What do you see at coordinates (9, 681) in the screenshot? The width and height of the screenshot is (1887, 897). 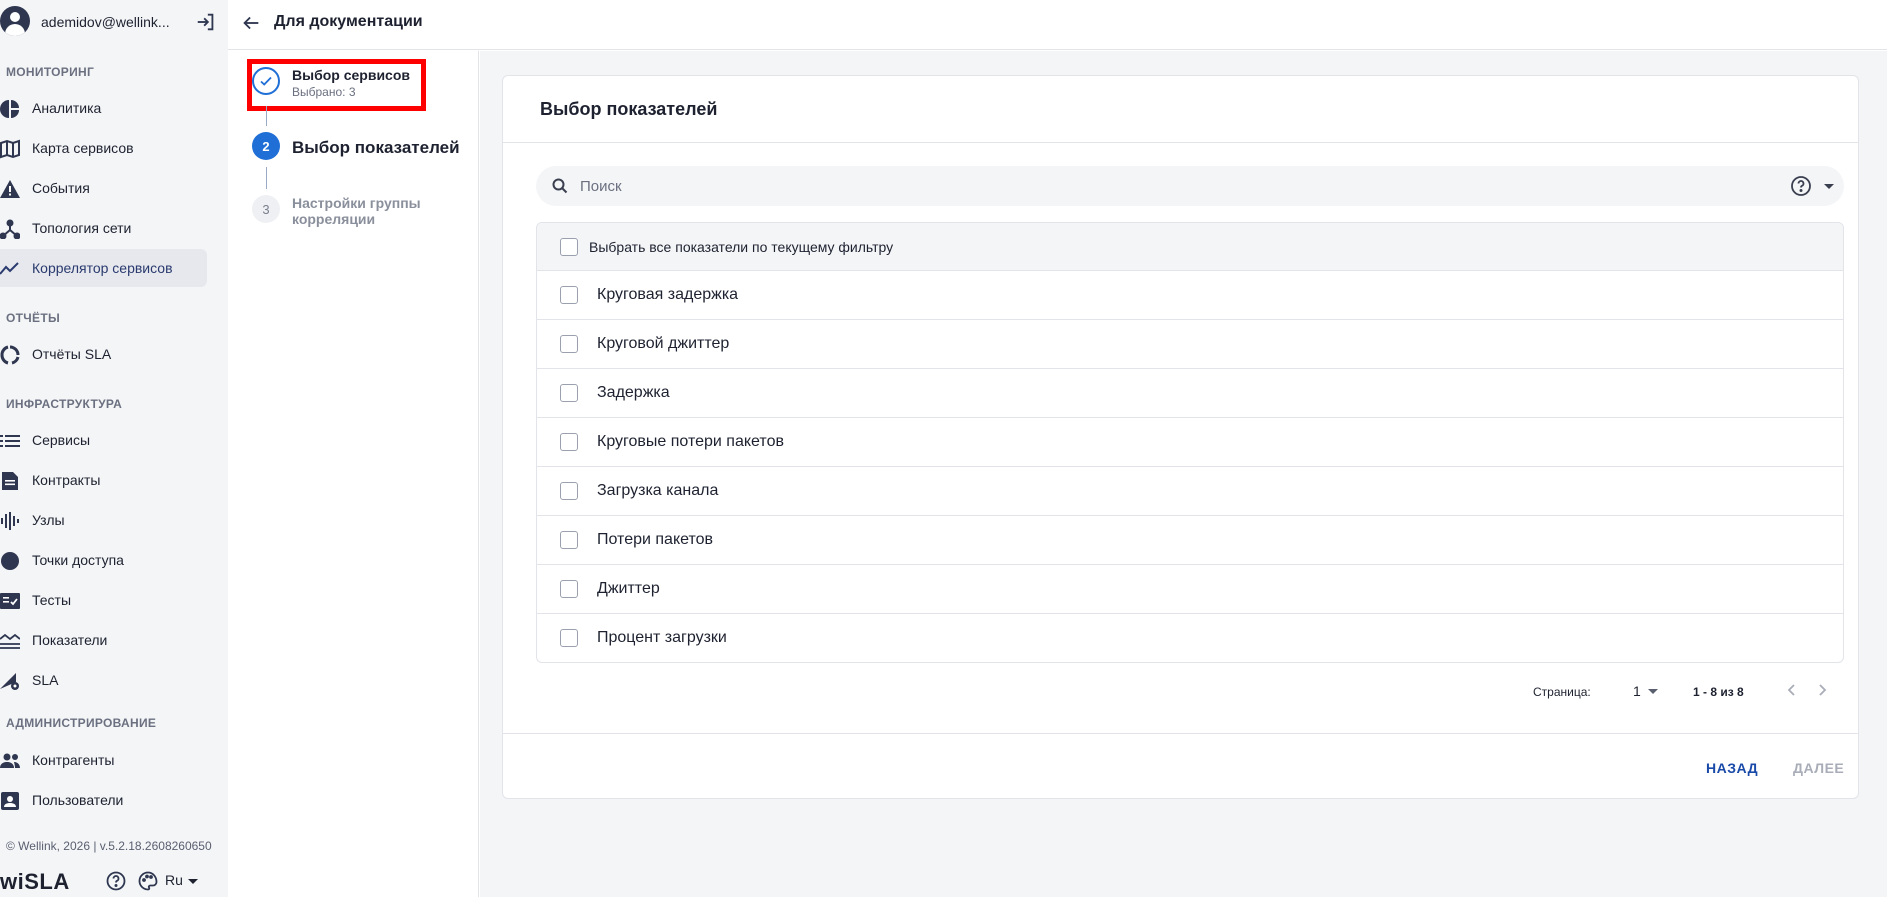 I see `sla-gear-icon` at bounding box center [9, 681].